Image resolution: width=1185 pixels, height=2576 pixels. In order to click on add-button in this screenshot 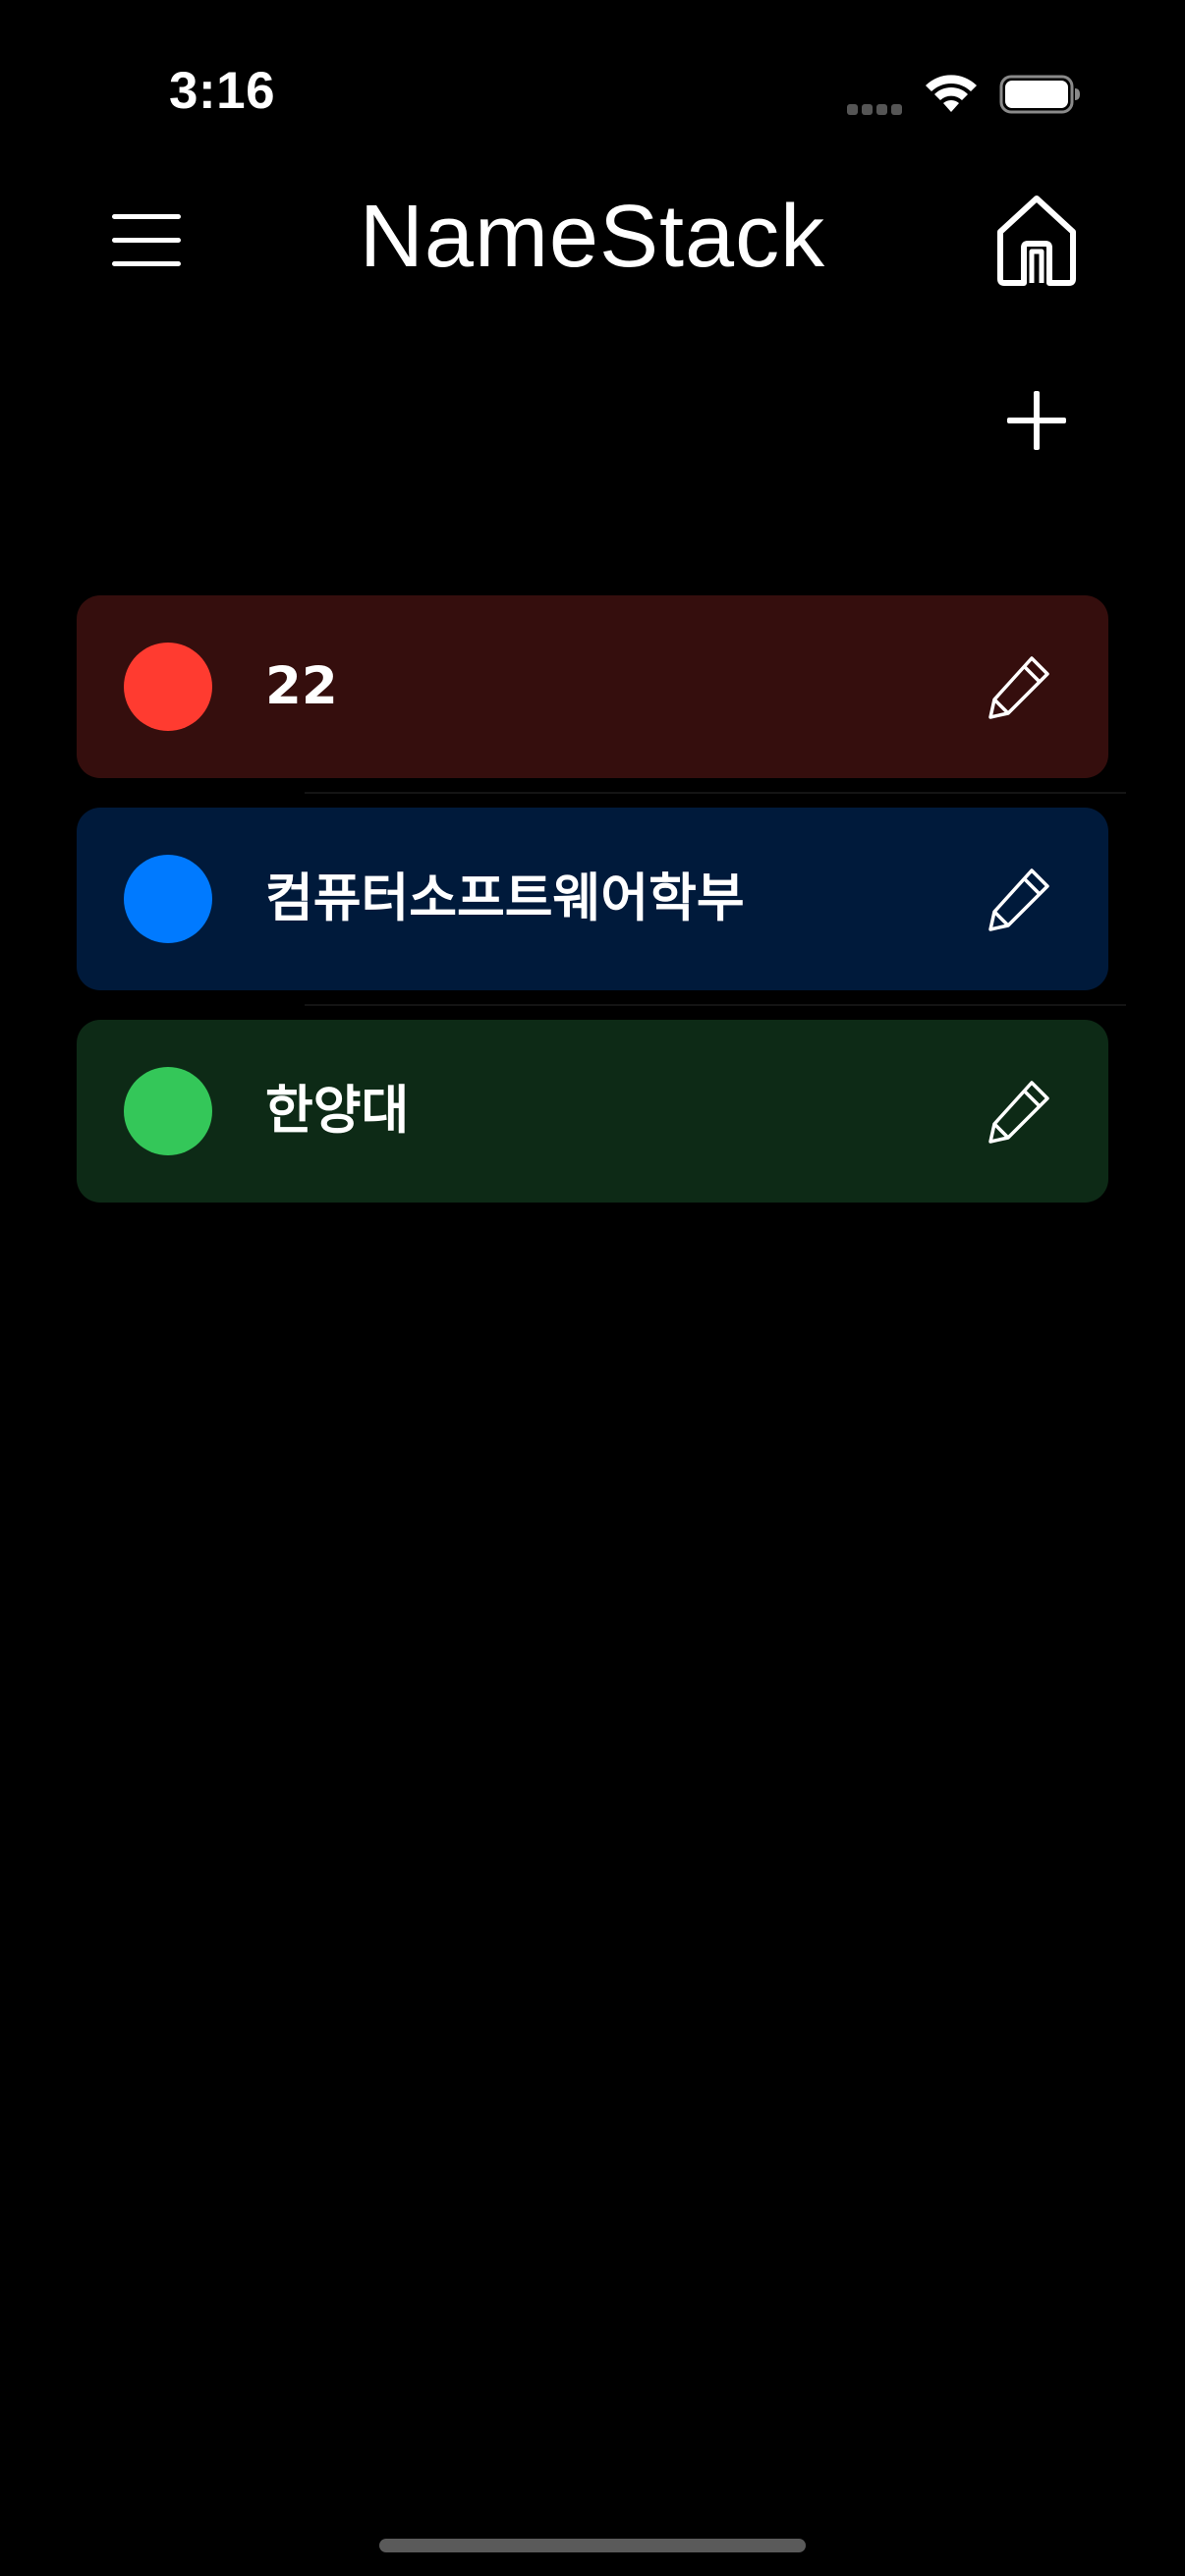, I will do `click(1037, 420)`.